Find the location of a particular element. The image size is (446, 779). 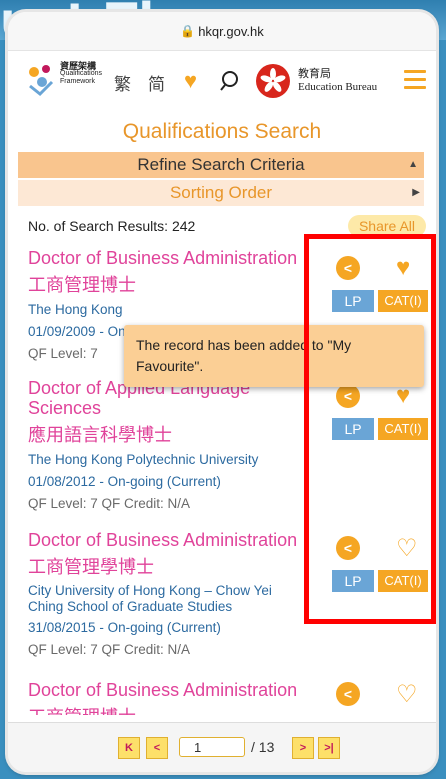

record-title-cn: 應用語言科學博士 is located at coordinates (188, 434).